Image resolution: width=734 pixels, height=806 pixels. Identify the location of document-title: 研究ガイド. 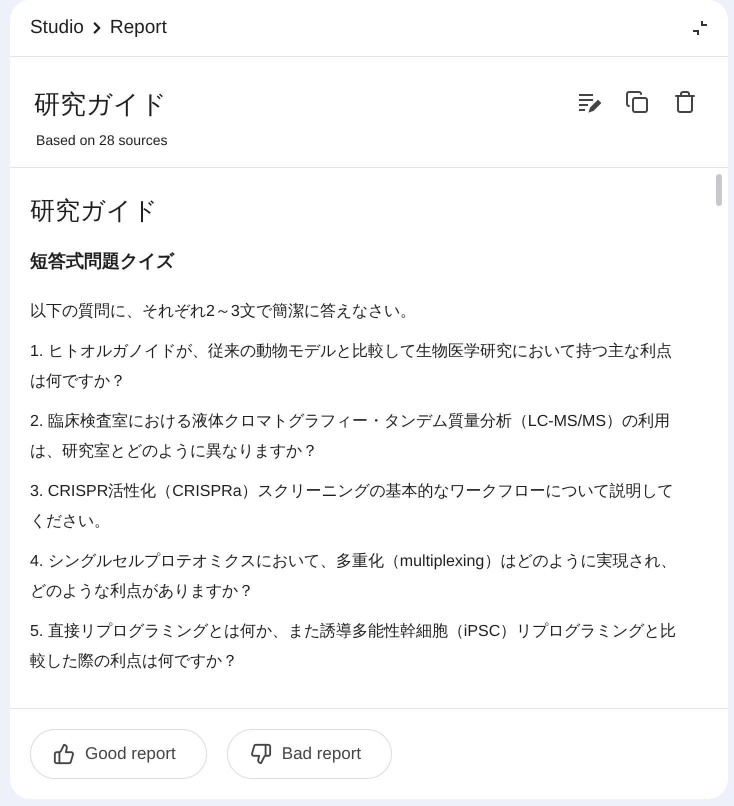
(94, 211).